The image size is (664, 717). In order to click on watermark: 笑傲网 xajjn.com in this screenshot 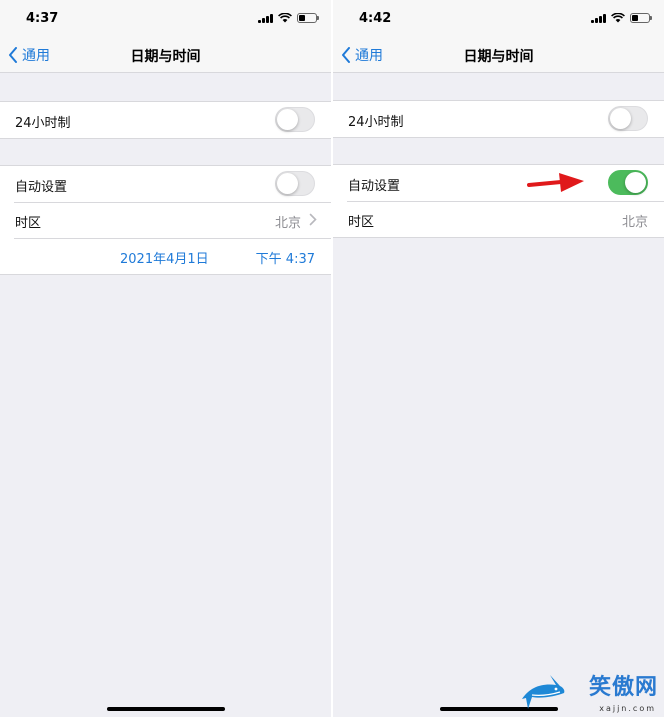, I will do `click(590, 690)`.